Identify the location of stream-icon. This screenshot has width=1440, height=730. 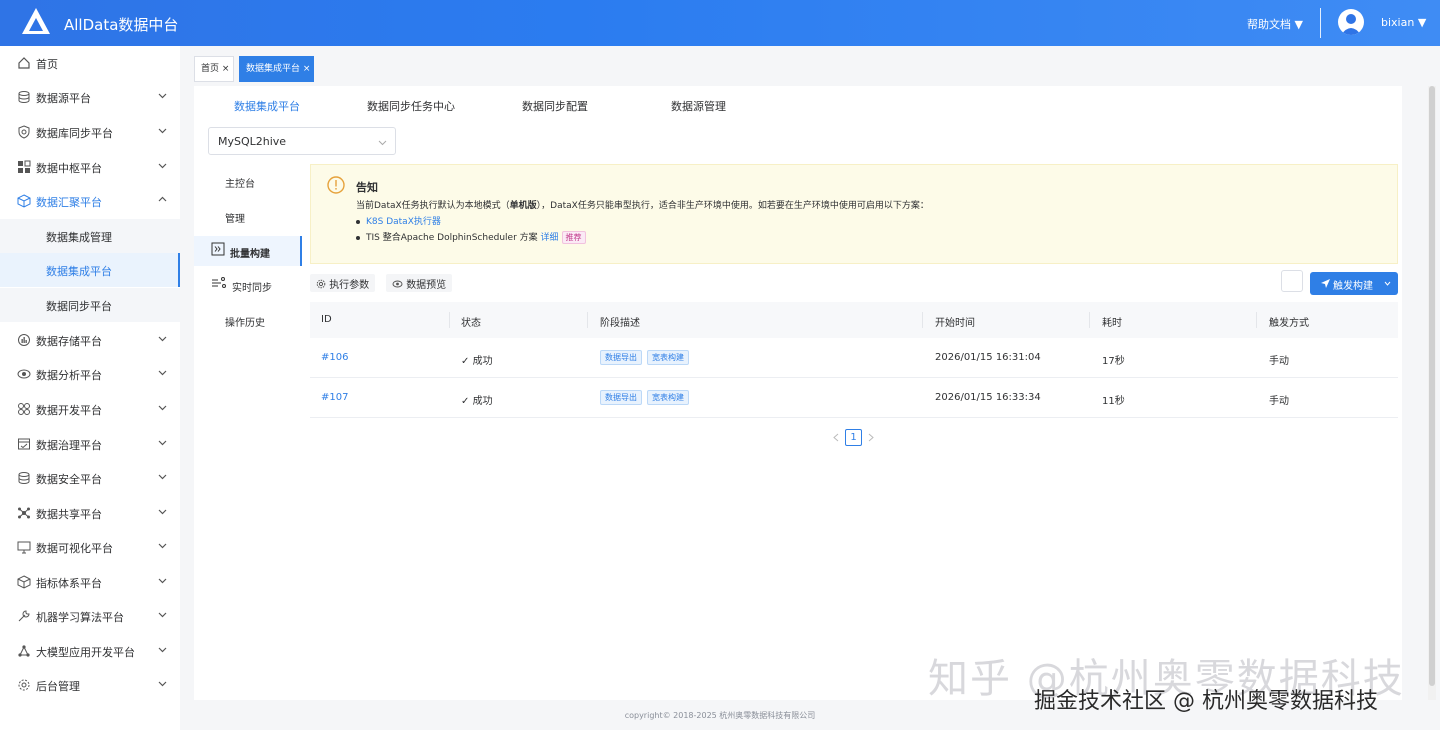
(219, 282).